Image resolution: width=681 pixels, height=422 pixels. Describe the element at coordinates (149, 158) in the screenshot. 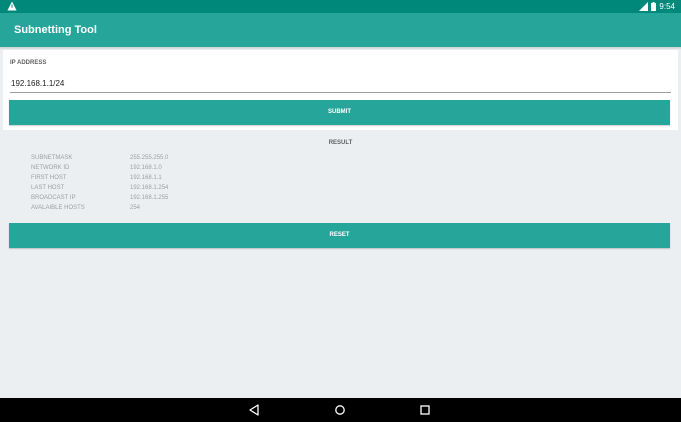

I see `result-value: 255.255.255.0` at that location.